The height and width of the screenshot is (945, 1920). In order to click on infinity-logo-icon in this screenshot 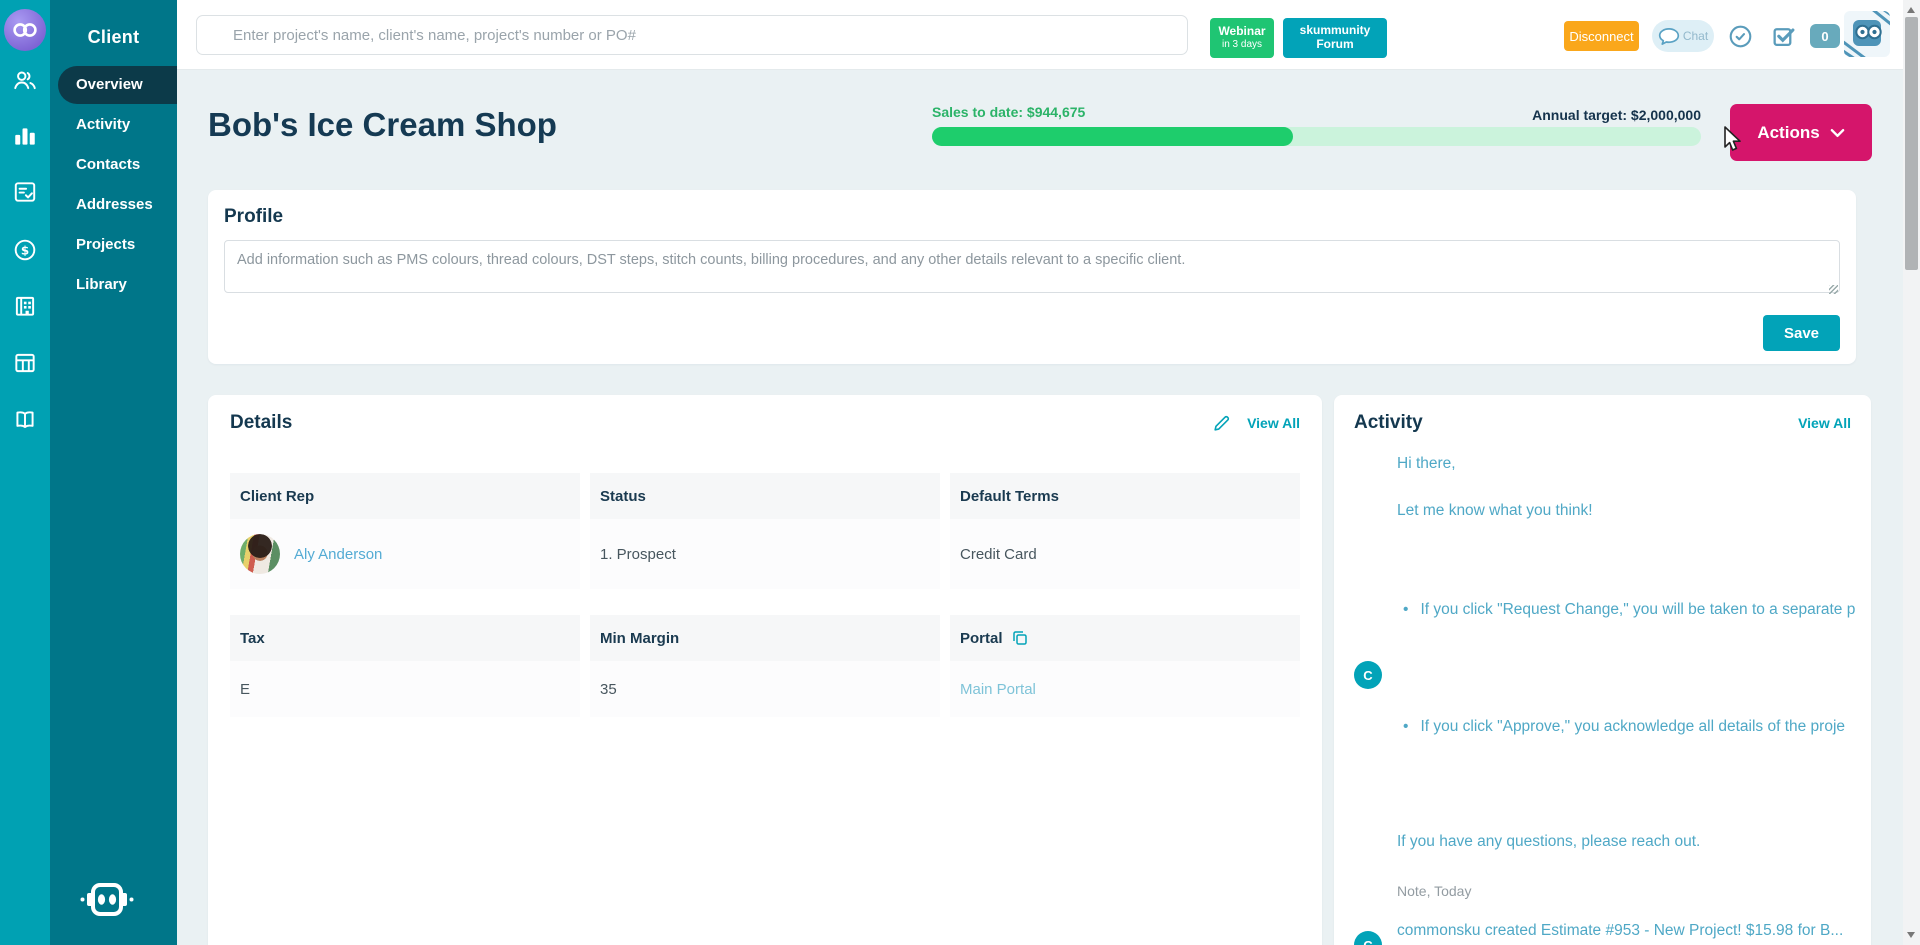, I will do `click(25, 30)`.